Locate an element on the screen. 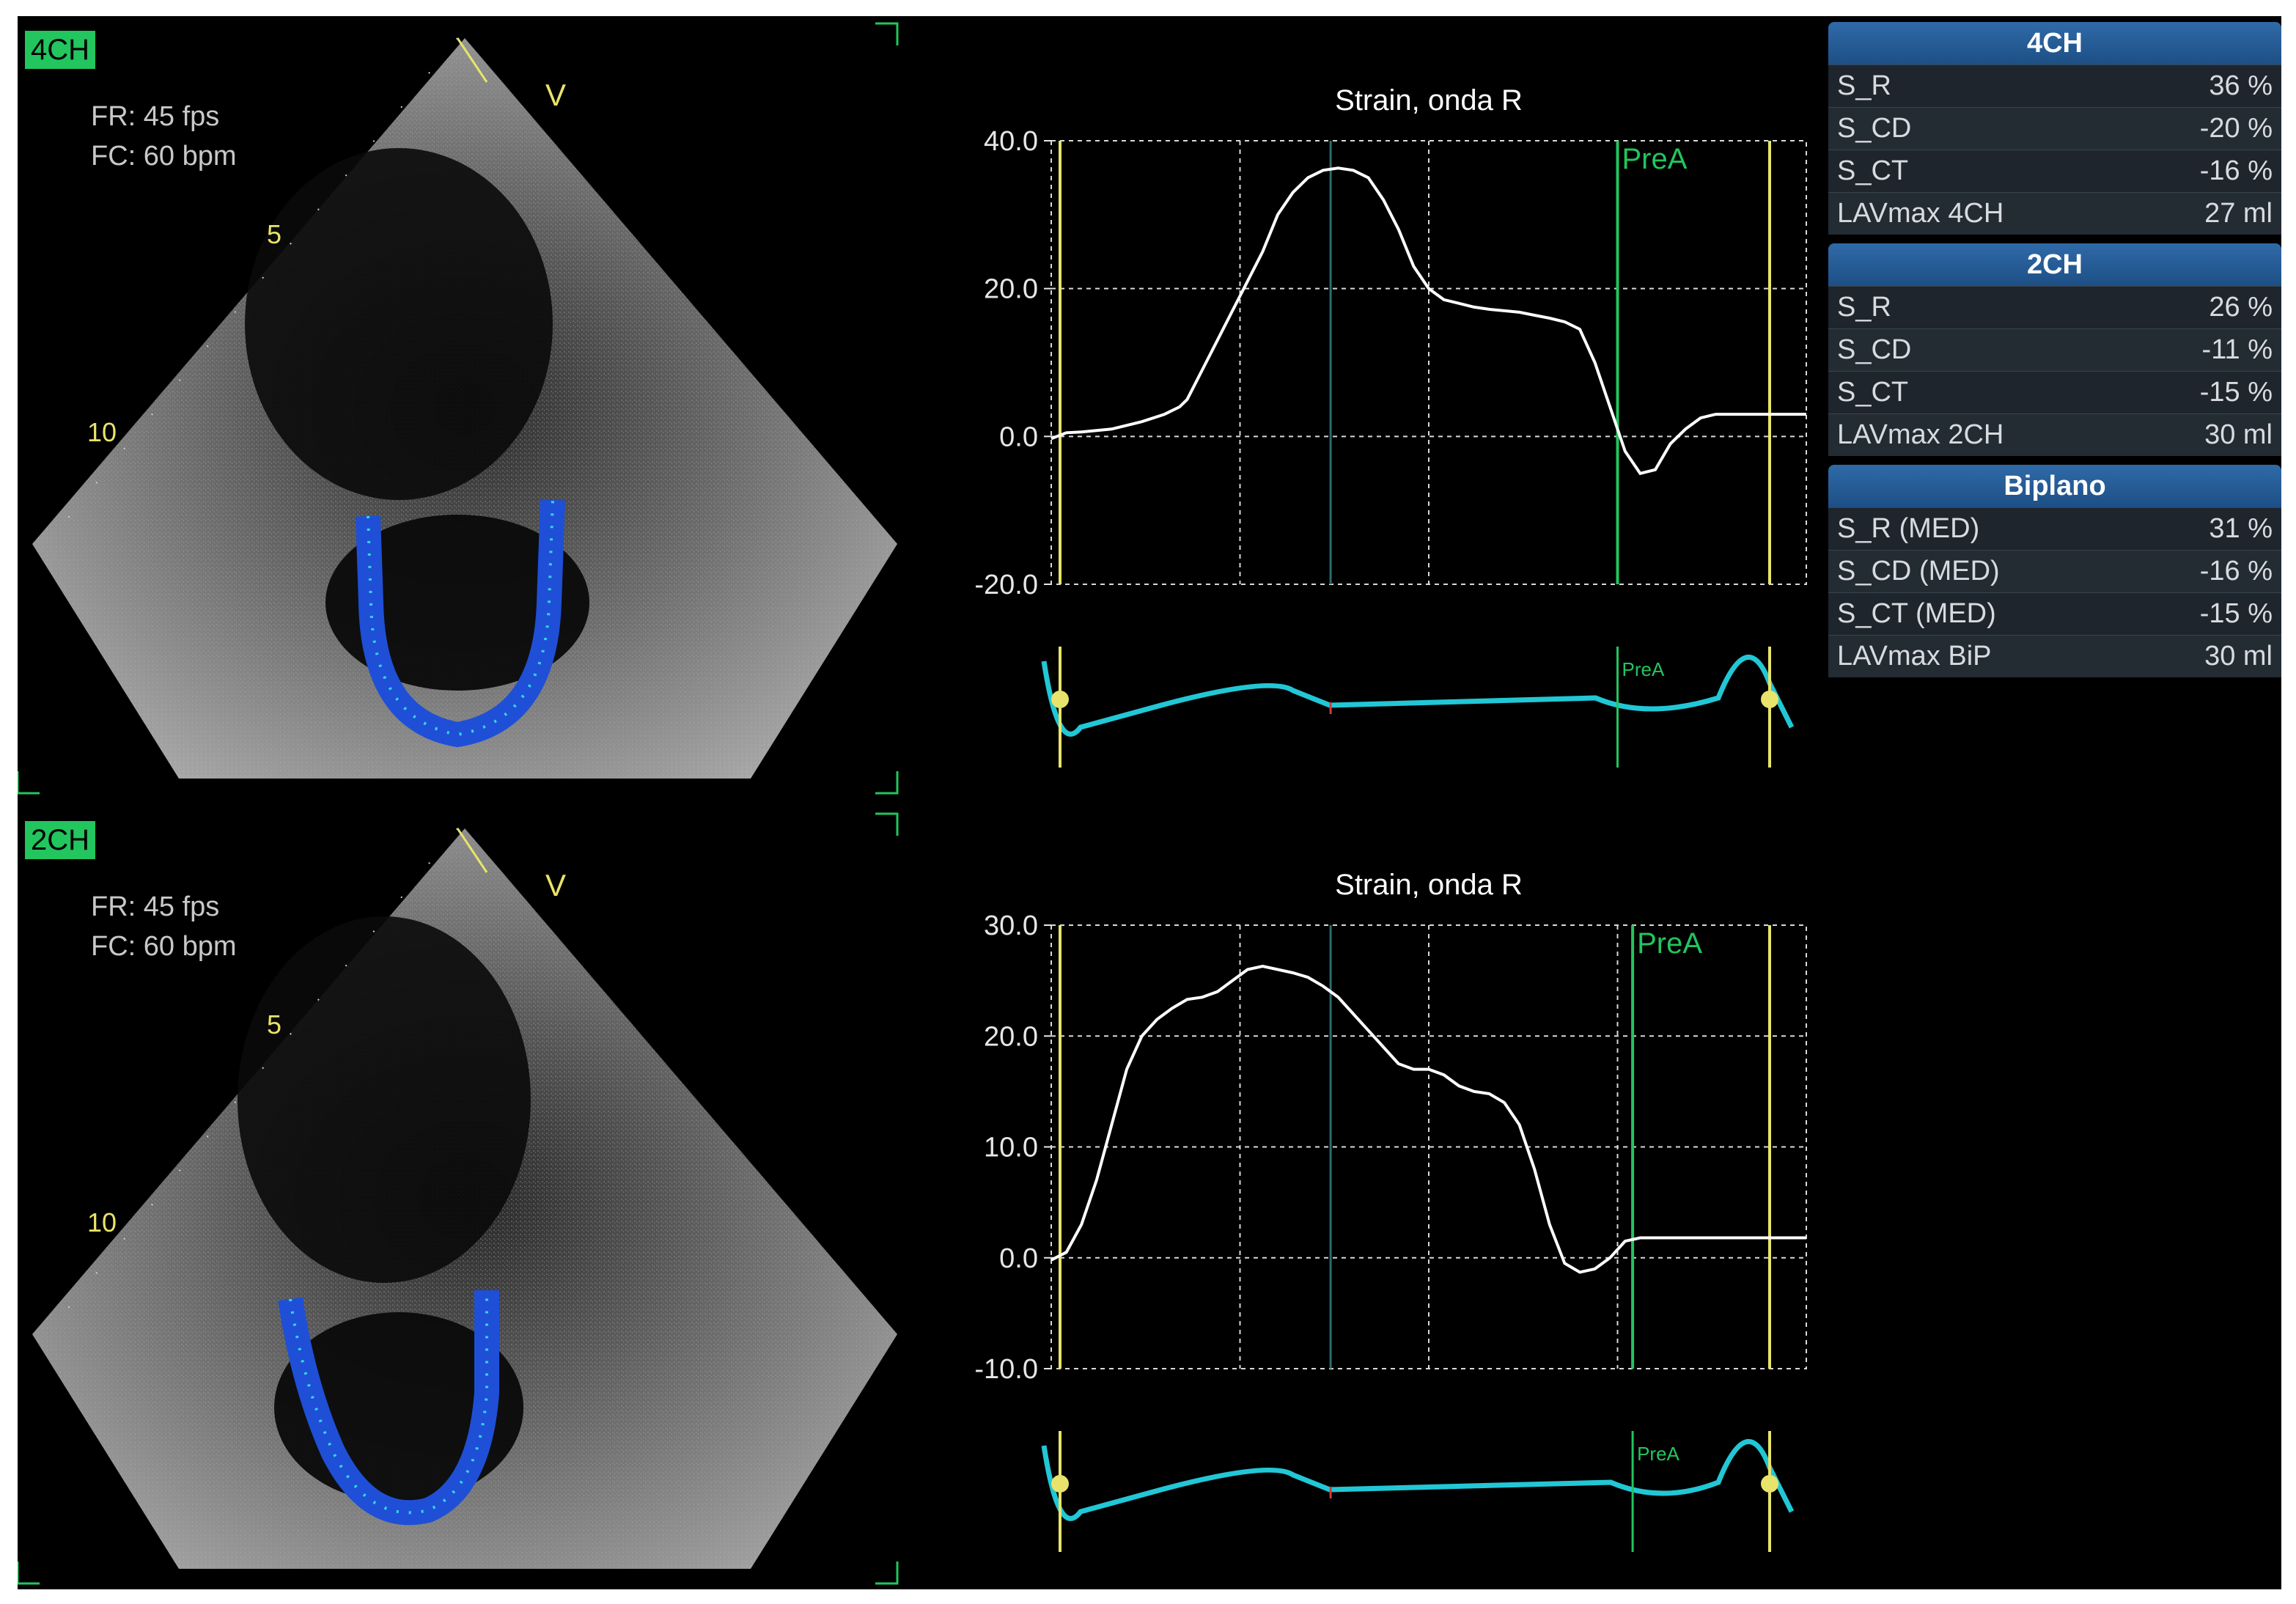  row-label: S_R (MED) is located at coordinates (1908, 528).